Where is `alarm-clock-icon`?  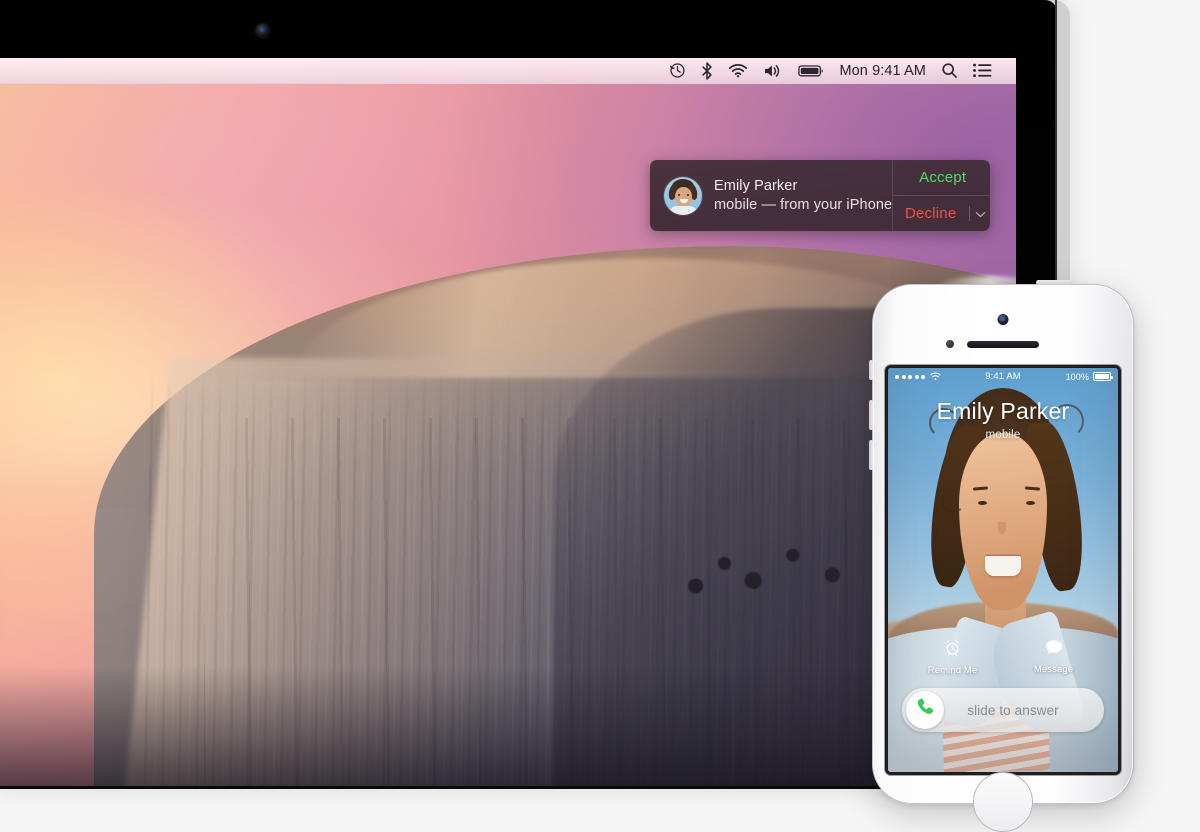
alarm-clock-icon is located at coordinates (952, 650).